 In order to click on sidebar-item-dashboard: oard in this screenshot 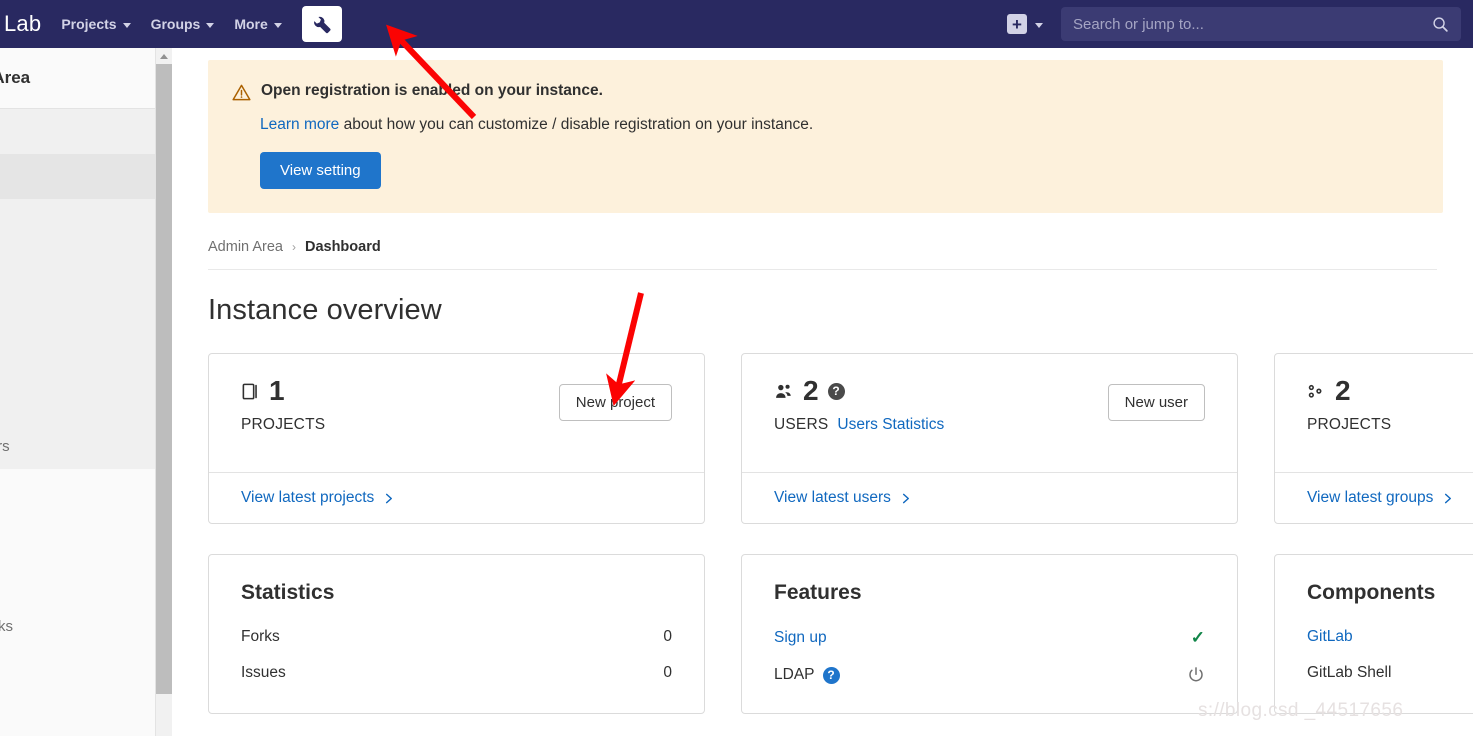, I will do `click(77, 176)`.